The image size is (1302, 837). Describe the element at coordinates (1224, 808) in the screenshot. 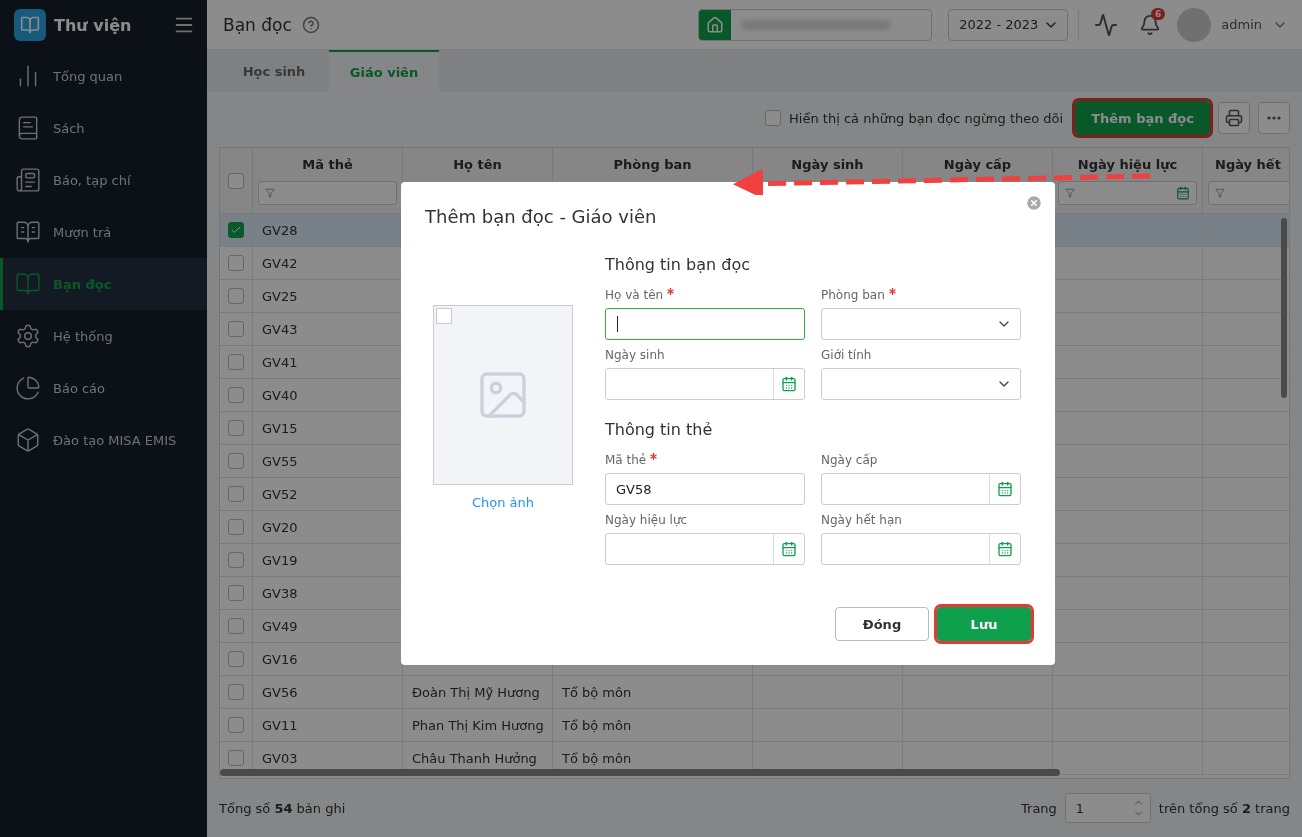

I see `page-total: trên tổng số 2 trang` at that location.